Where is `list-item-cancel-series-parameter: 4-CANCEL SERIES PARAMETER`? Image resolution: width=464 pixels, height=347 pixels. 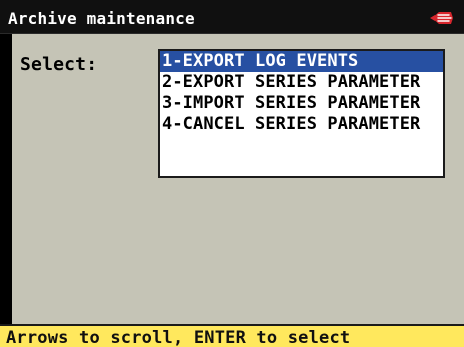
list-item-cancel-series-parameter: 4-CANCEL SERIES PARAMETER is located at coordinates (301, 124).